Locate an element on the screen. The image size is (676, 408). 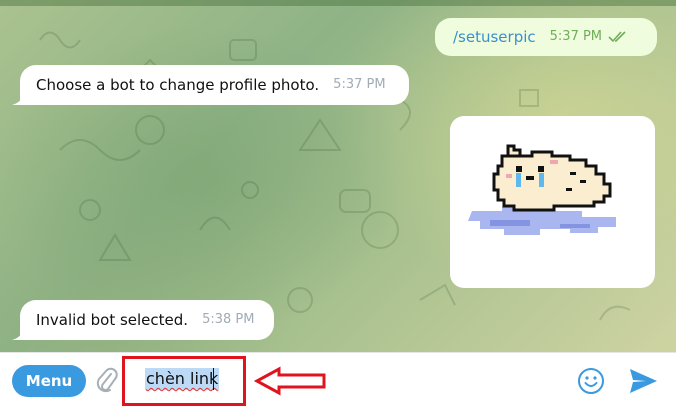
smiley-icon is located at coordinates (591, 383).